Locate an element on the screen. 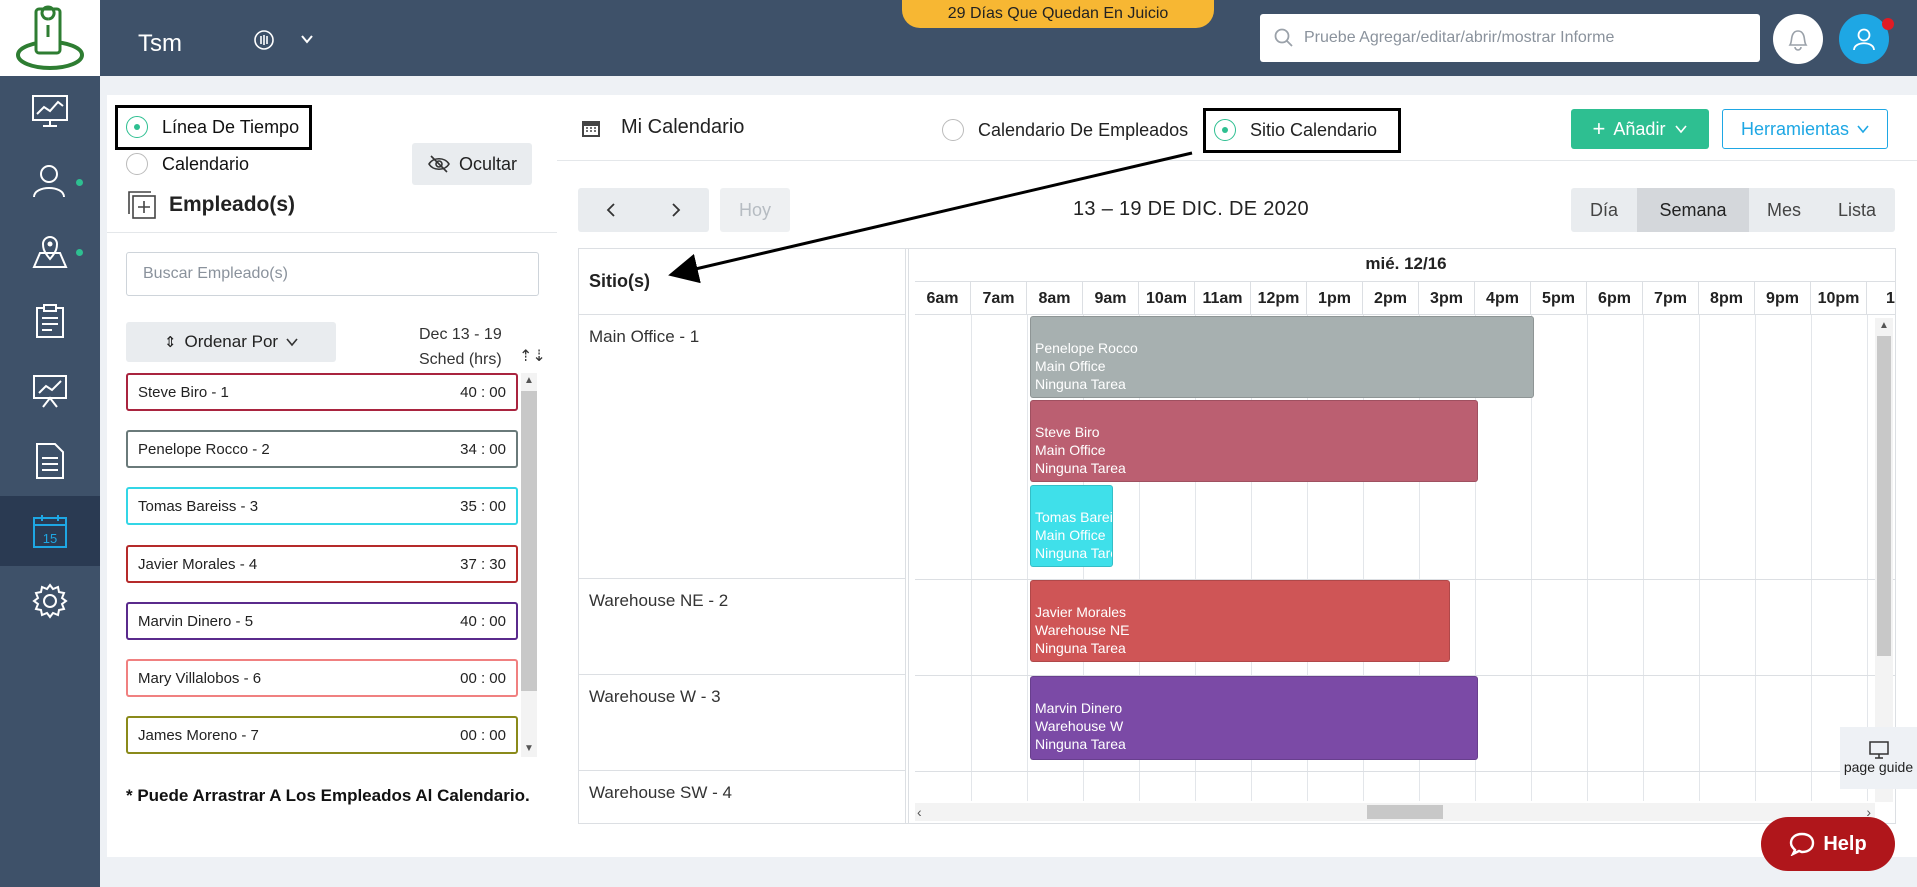 The image size is (1917, 887). company-selector-icon is located at coordinates (264, 40).